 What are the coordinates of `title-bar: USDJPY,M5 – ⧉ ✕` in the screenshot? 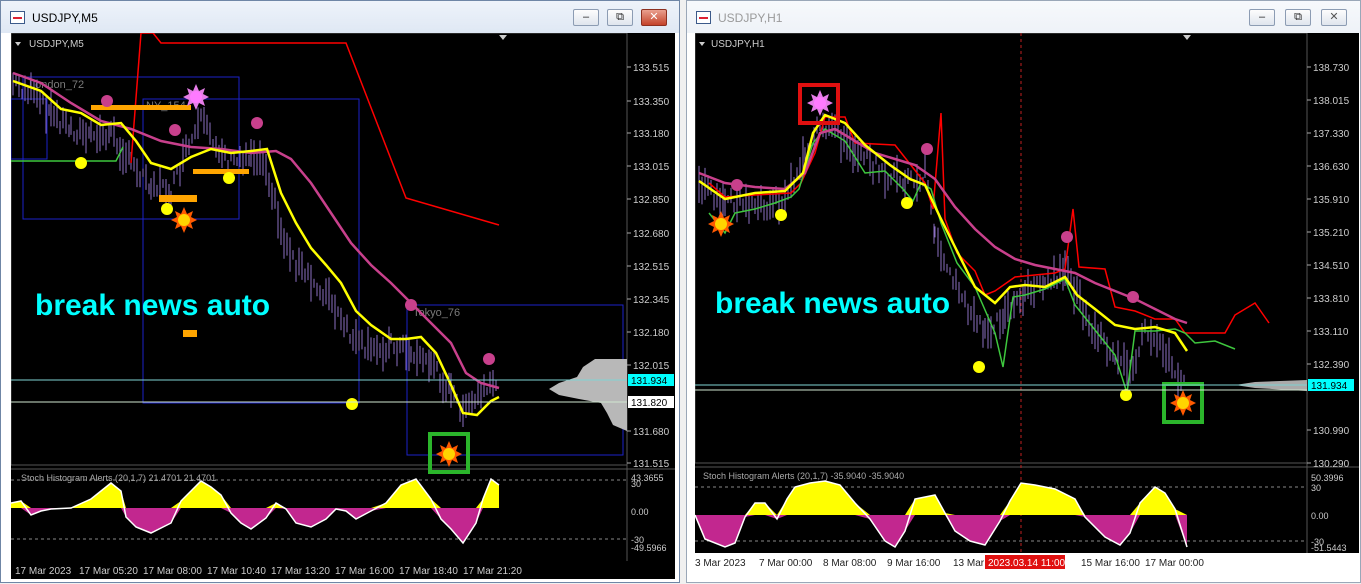 It's located at (340, 17).